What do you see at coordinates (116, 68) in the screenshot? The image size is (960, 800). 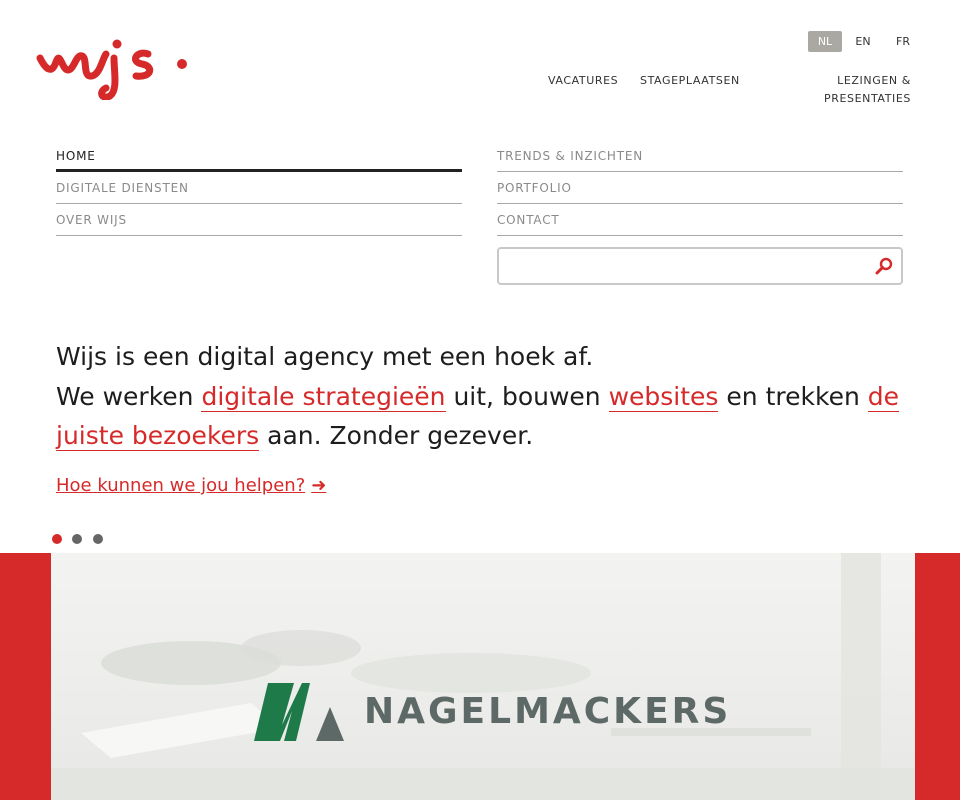 I see `wijs-logo` at bounding box center [116, 68].